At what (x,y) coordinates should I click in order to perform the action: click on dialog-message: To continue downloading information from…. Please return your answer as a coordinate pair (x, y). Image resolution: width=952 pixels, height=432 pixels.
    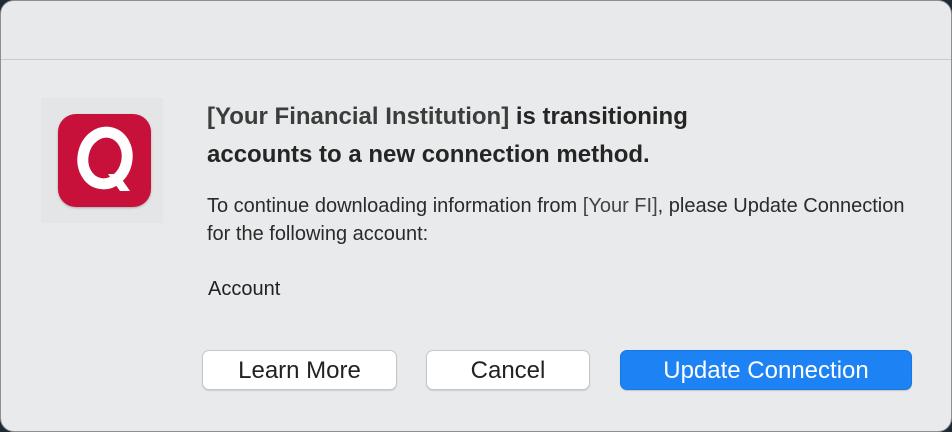
    Looking at the image, I should click on (562, 220).